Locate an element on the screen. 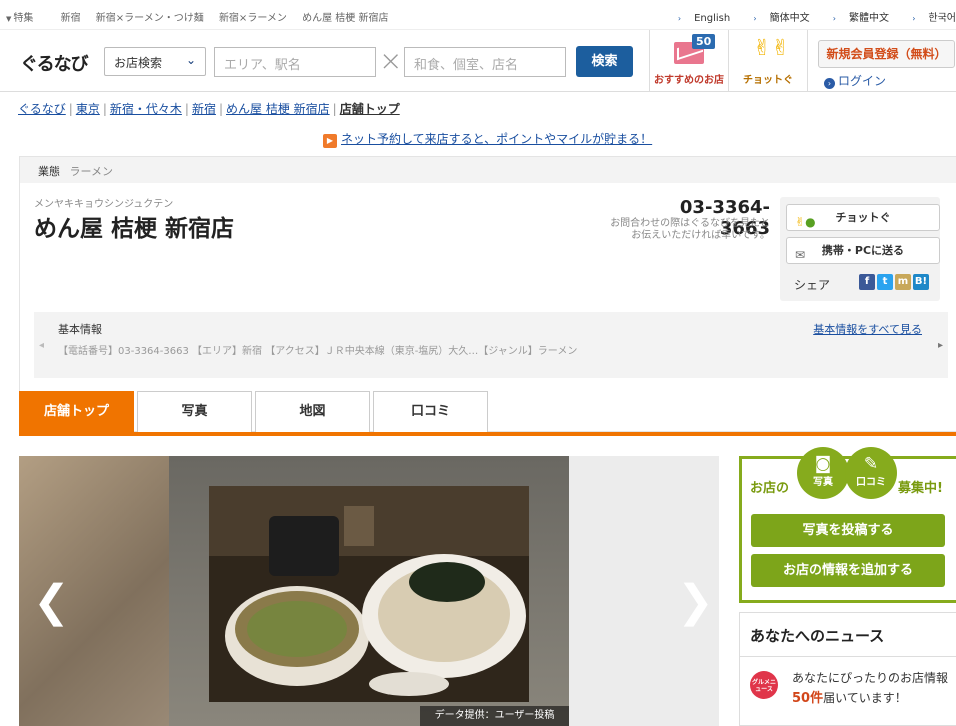 The height and width of the screenshot is (726, 956). facebook-icon: f is located at coordinates (867, 282).